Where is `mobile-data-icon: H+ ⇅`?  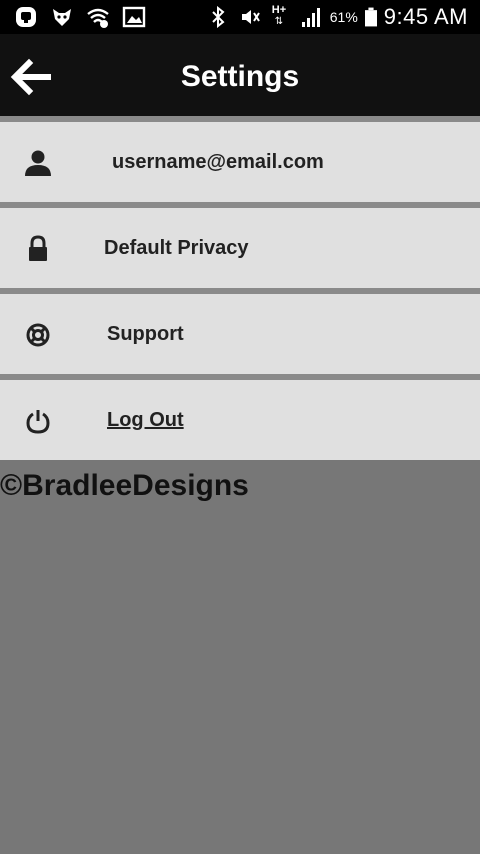 mobile-data-icon: H+ ⇅ is located at coordinates (282, 17).